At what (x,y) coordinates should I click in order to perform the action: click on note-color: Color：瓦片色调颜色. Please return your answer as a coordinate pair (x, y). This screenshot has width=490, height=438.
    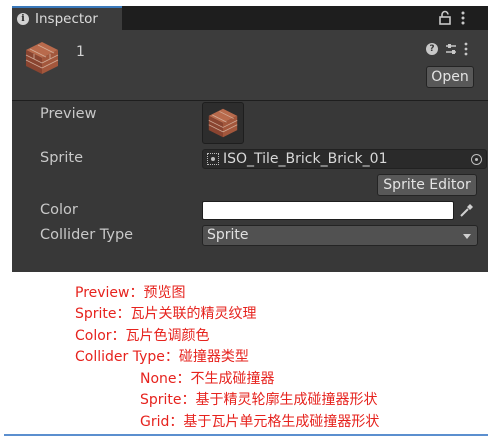
    Looking at the image, I should click on (142, 336).